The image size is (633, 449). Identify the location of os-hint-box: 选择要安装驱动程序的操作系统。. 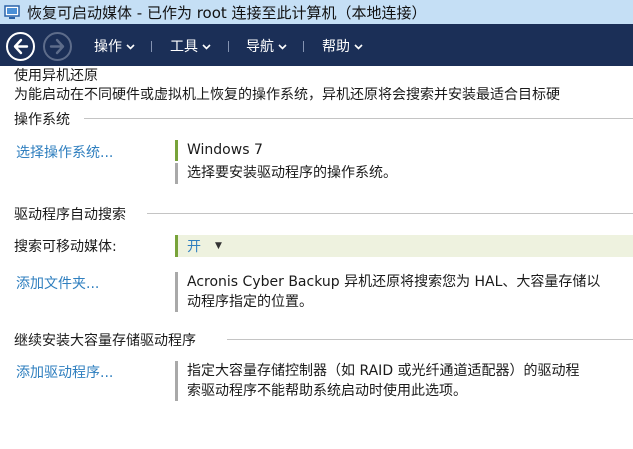
(404, 173).